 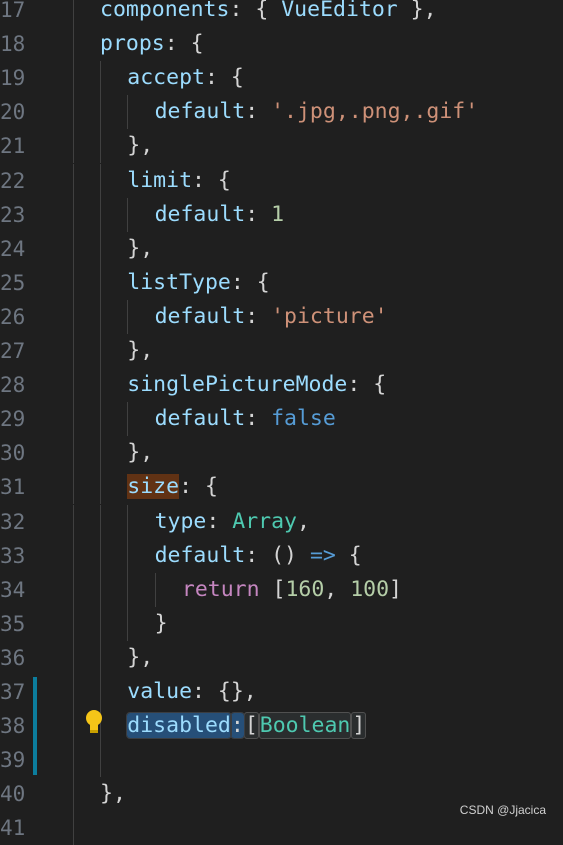 What do you see at coordinates (35, 726) in the screenshot?
I see `modified-lines-indicator` at bounding box center [35, 726].